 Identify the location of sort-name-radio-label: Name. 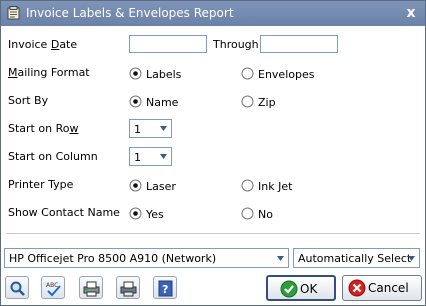
(162, 102).